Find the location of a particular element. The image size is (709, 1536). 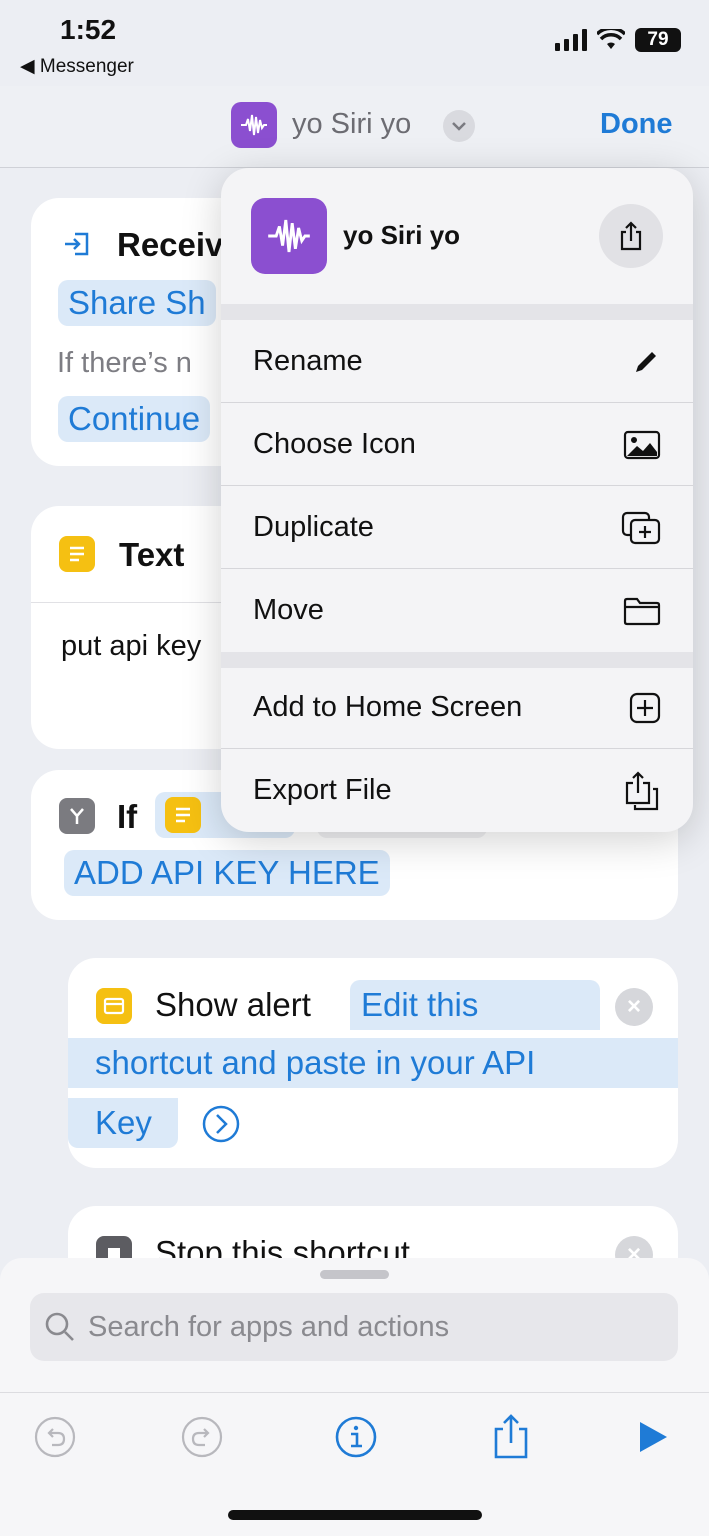

text-body: put api key is located at coordinates (131, 646).